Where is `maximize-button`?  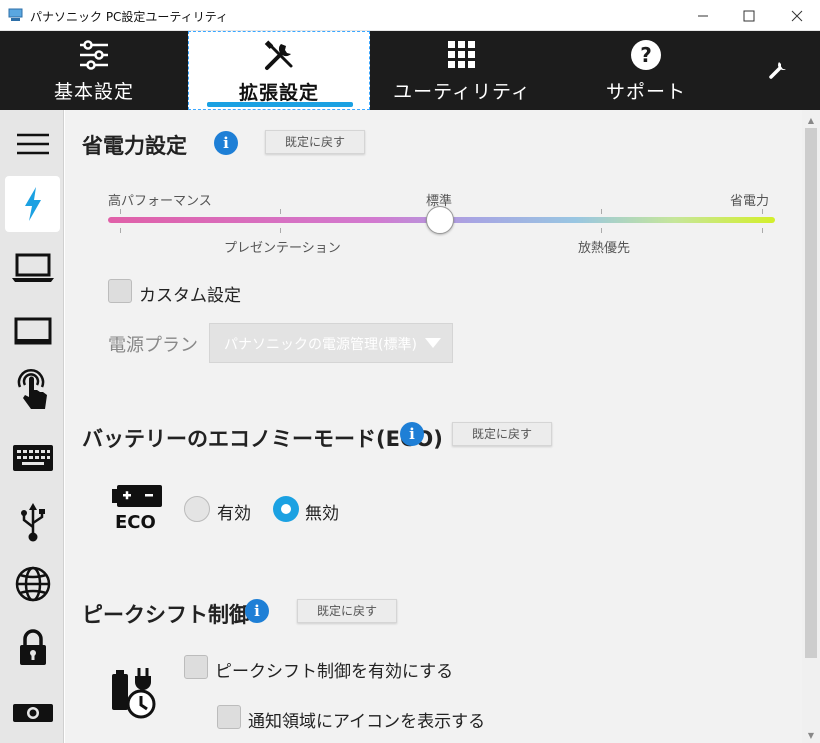 maximize-button is located at coordinates (749, 15).